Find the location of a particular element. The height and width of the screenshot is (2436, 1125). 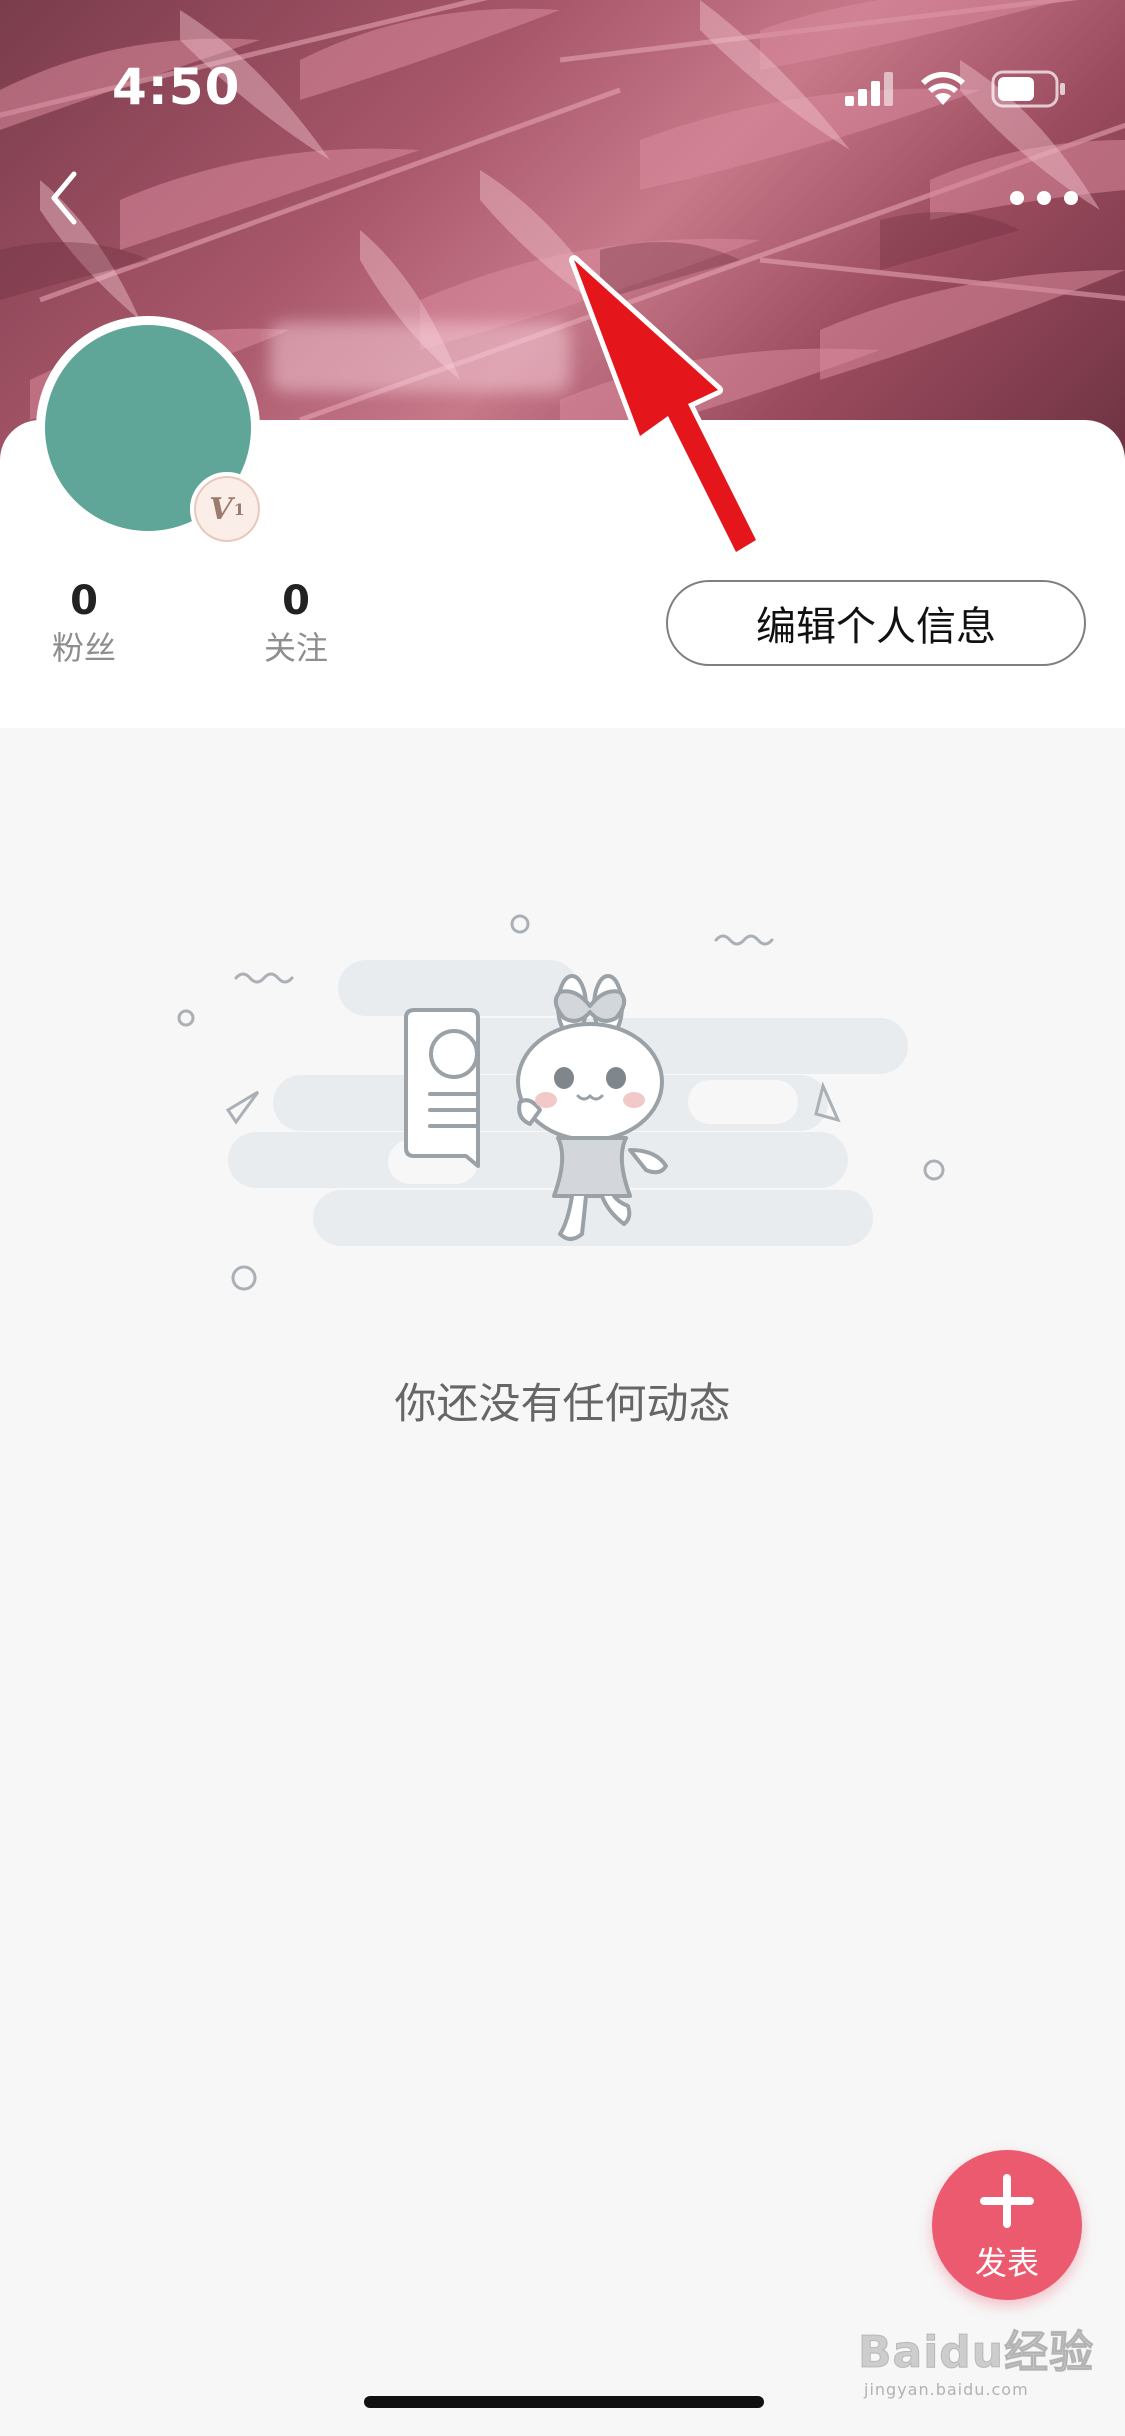

back-button is located at coordinates (66, 198).